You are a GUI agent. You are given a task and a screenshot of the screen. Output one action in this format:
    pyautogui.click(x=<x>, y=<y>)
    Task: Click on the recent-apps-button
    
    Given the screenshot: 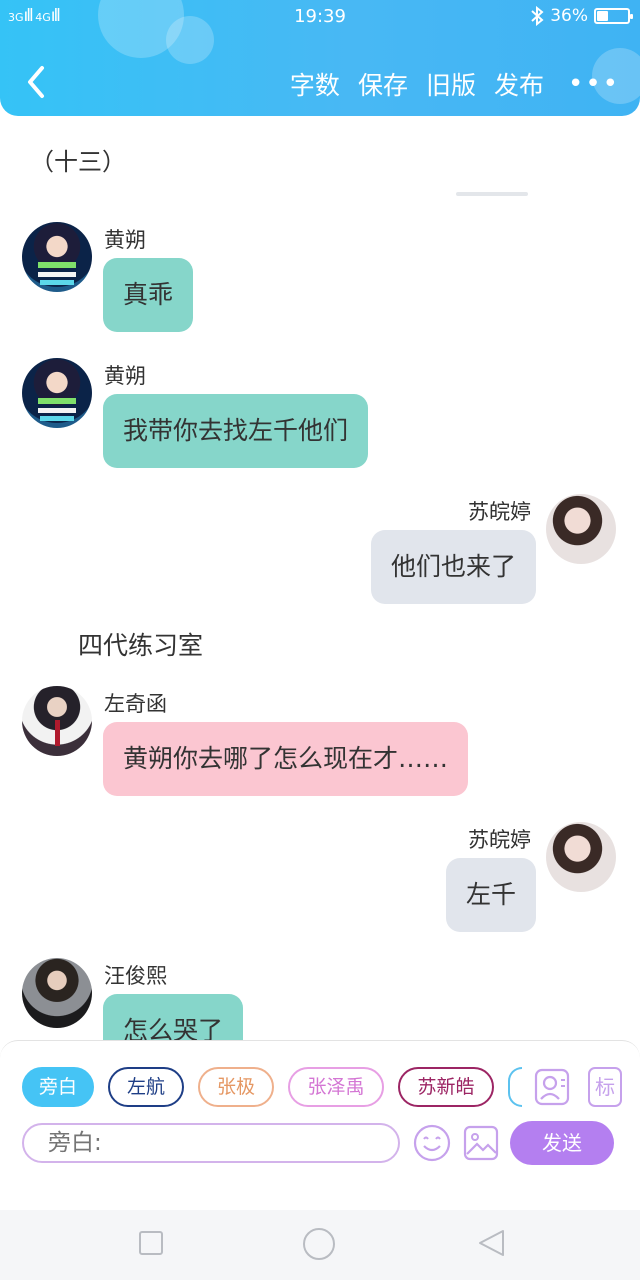 What is the action you would take?
    pyautogui.click(x=151, y=1245)
    